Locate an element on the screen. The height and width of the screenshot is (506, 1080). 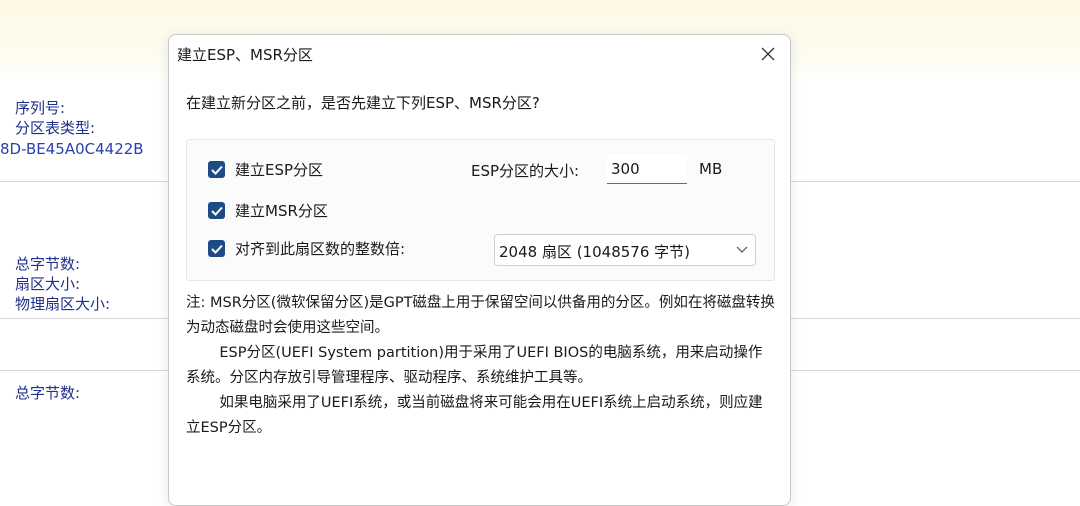
physical-sector-size-label: 物理扇区大小: is located at coordinates (63, 304).